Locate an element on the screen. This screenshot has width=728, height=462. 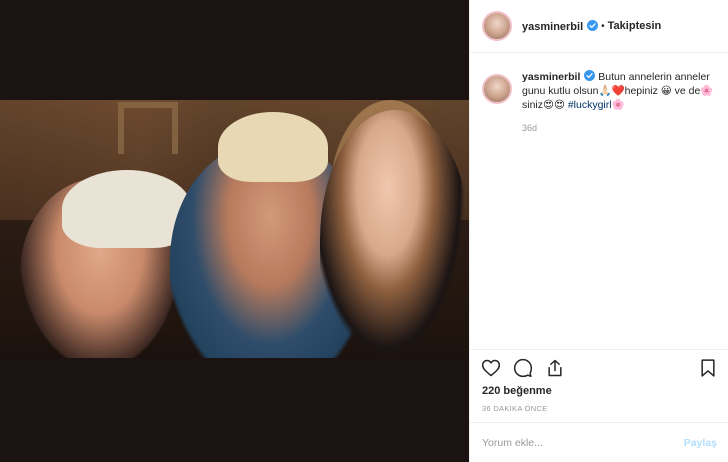
header-username-link: yasminerbil is located at coordinates (560, 26).